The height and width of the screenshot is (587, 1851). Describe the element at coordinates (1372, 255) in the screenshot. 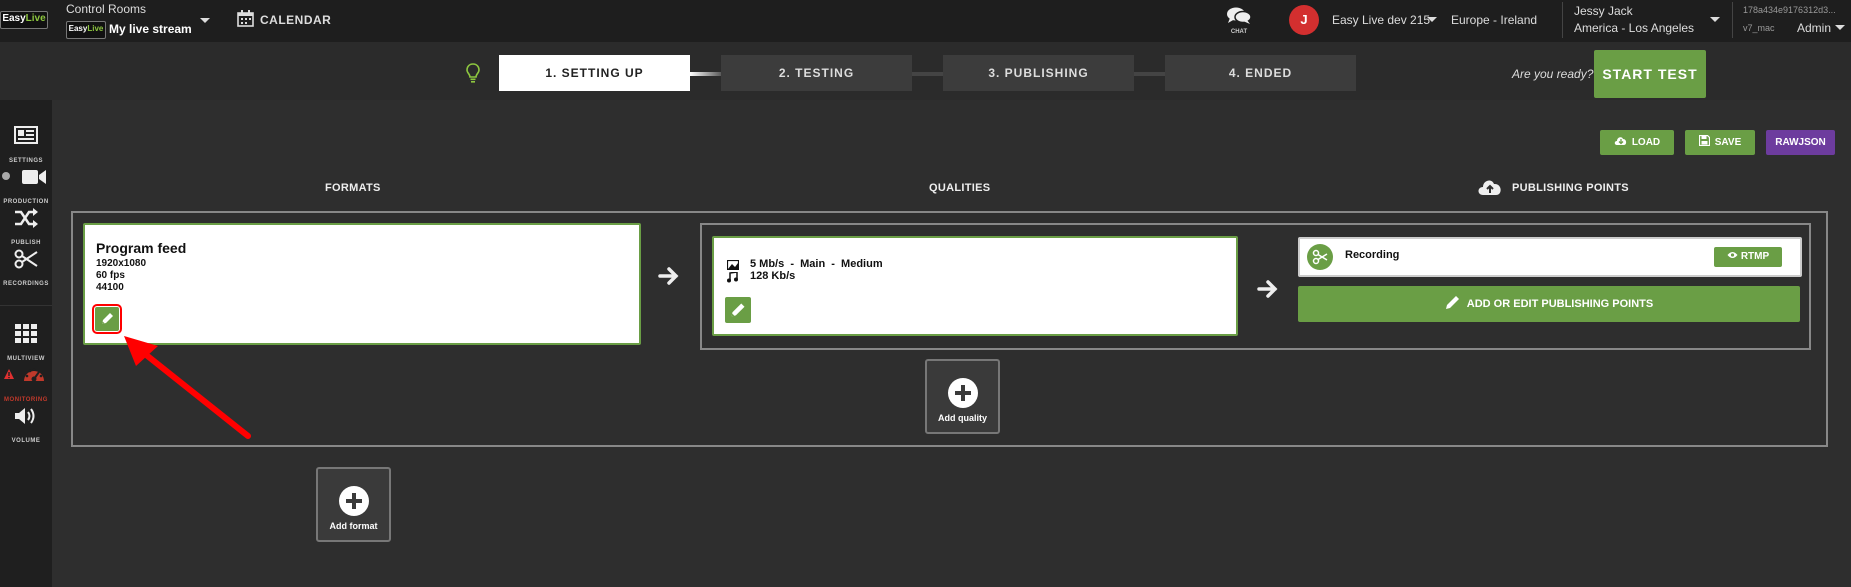

I see `publishing-point-name: Recording` at that location.